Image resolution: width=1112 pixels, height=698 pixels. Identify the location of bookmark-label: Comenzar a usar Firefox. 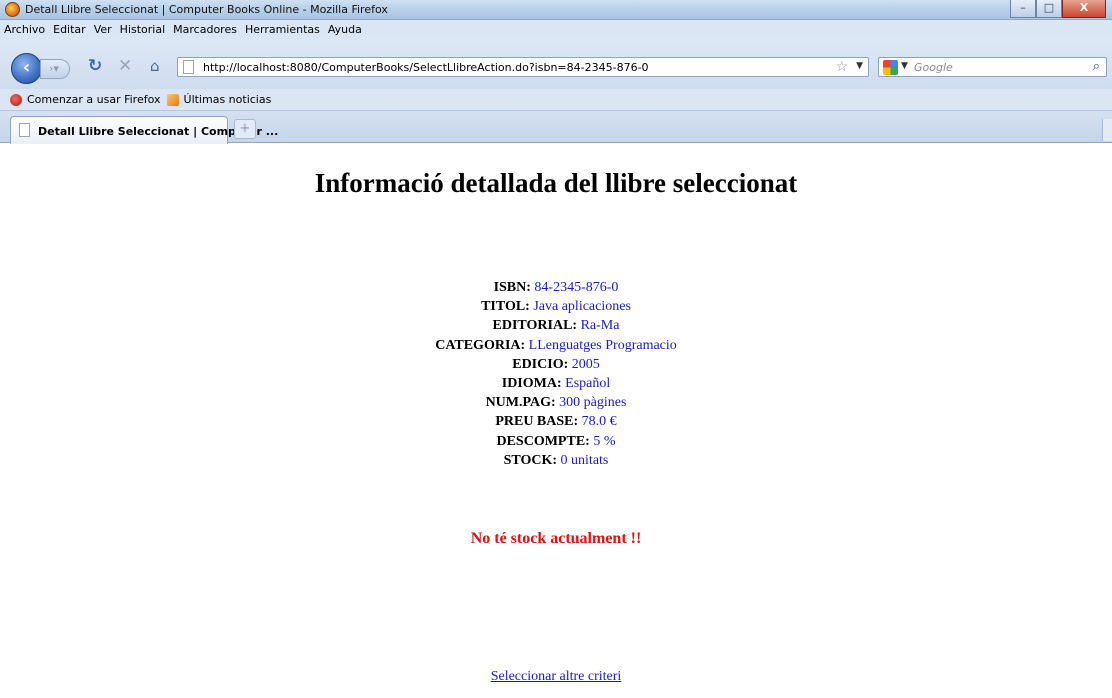
(94, 99).